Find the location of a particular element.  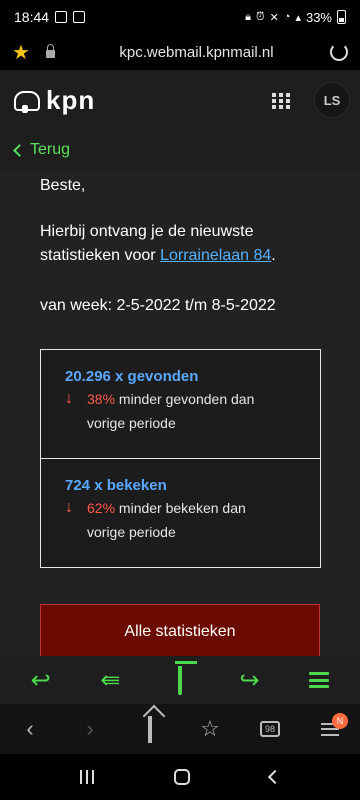

notification-badge: N is located at coordinates (340, 720).